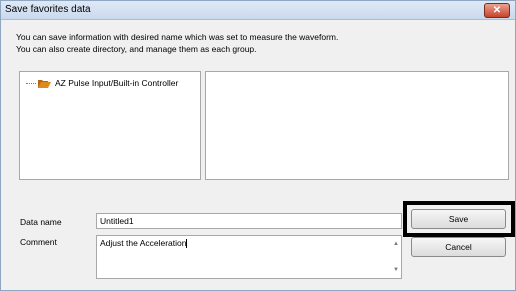  What do you see at coordinates (249, 221) in the screenshot?
I see `data-name-field: Untitled1` at bounding box center [249, 221].